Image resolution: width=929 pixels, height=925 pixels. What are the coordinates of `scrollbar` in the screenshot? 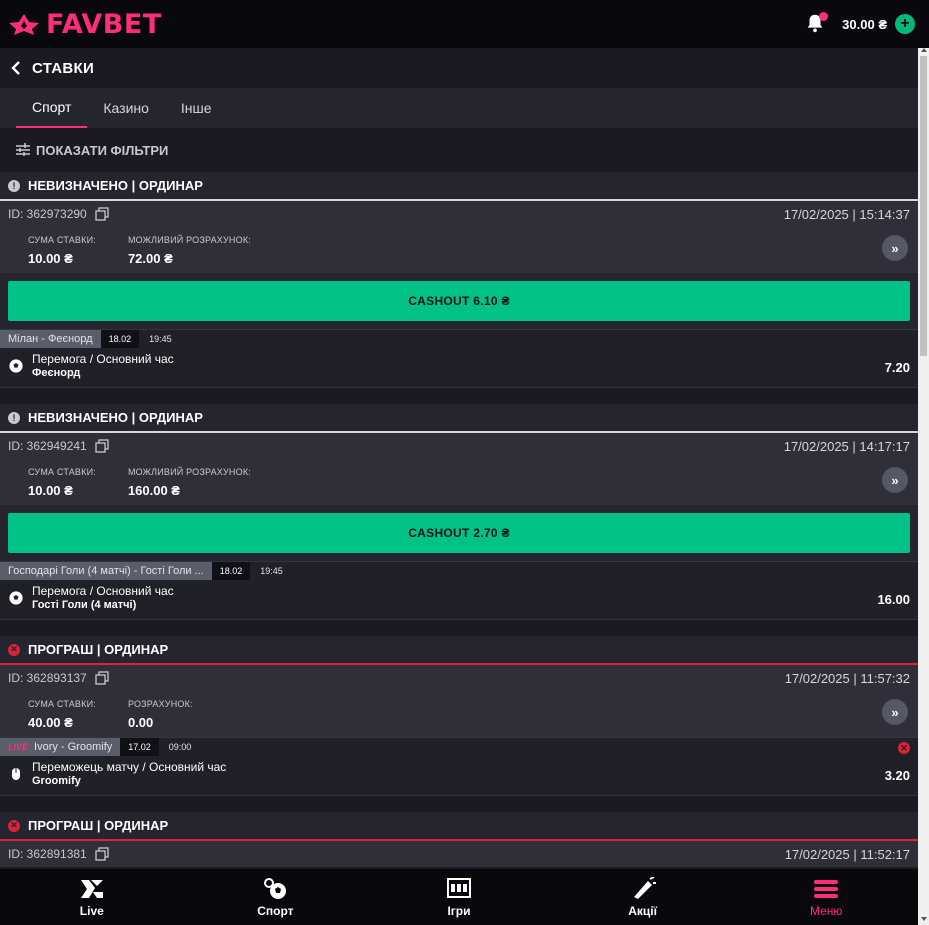 It's located at (923, 486).